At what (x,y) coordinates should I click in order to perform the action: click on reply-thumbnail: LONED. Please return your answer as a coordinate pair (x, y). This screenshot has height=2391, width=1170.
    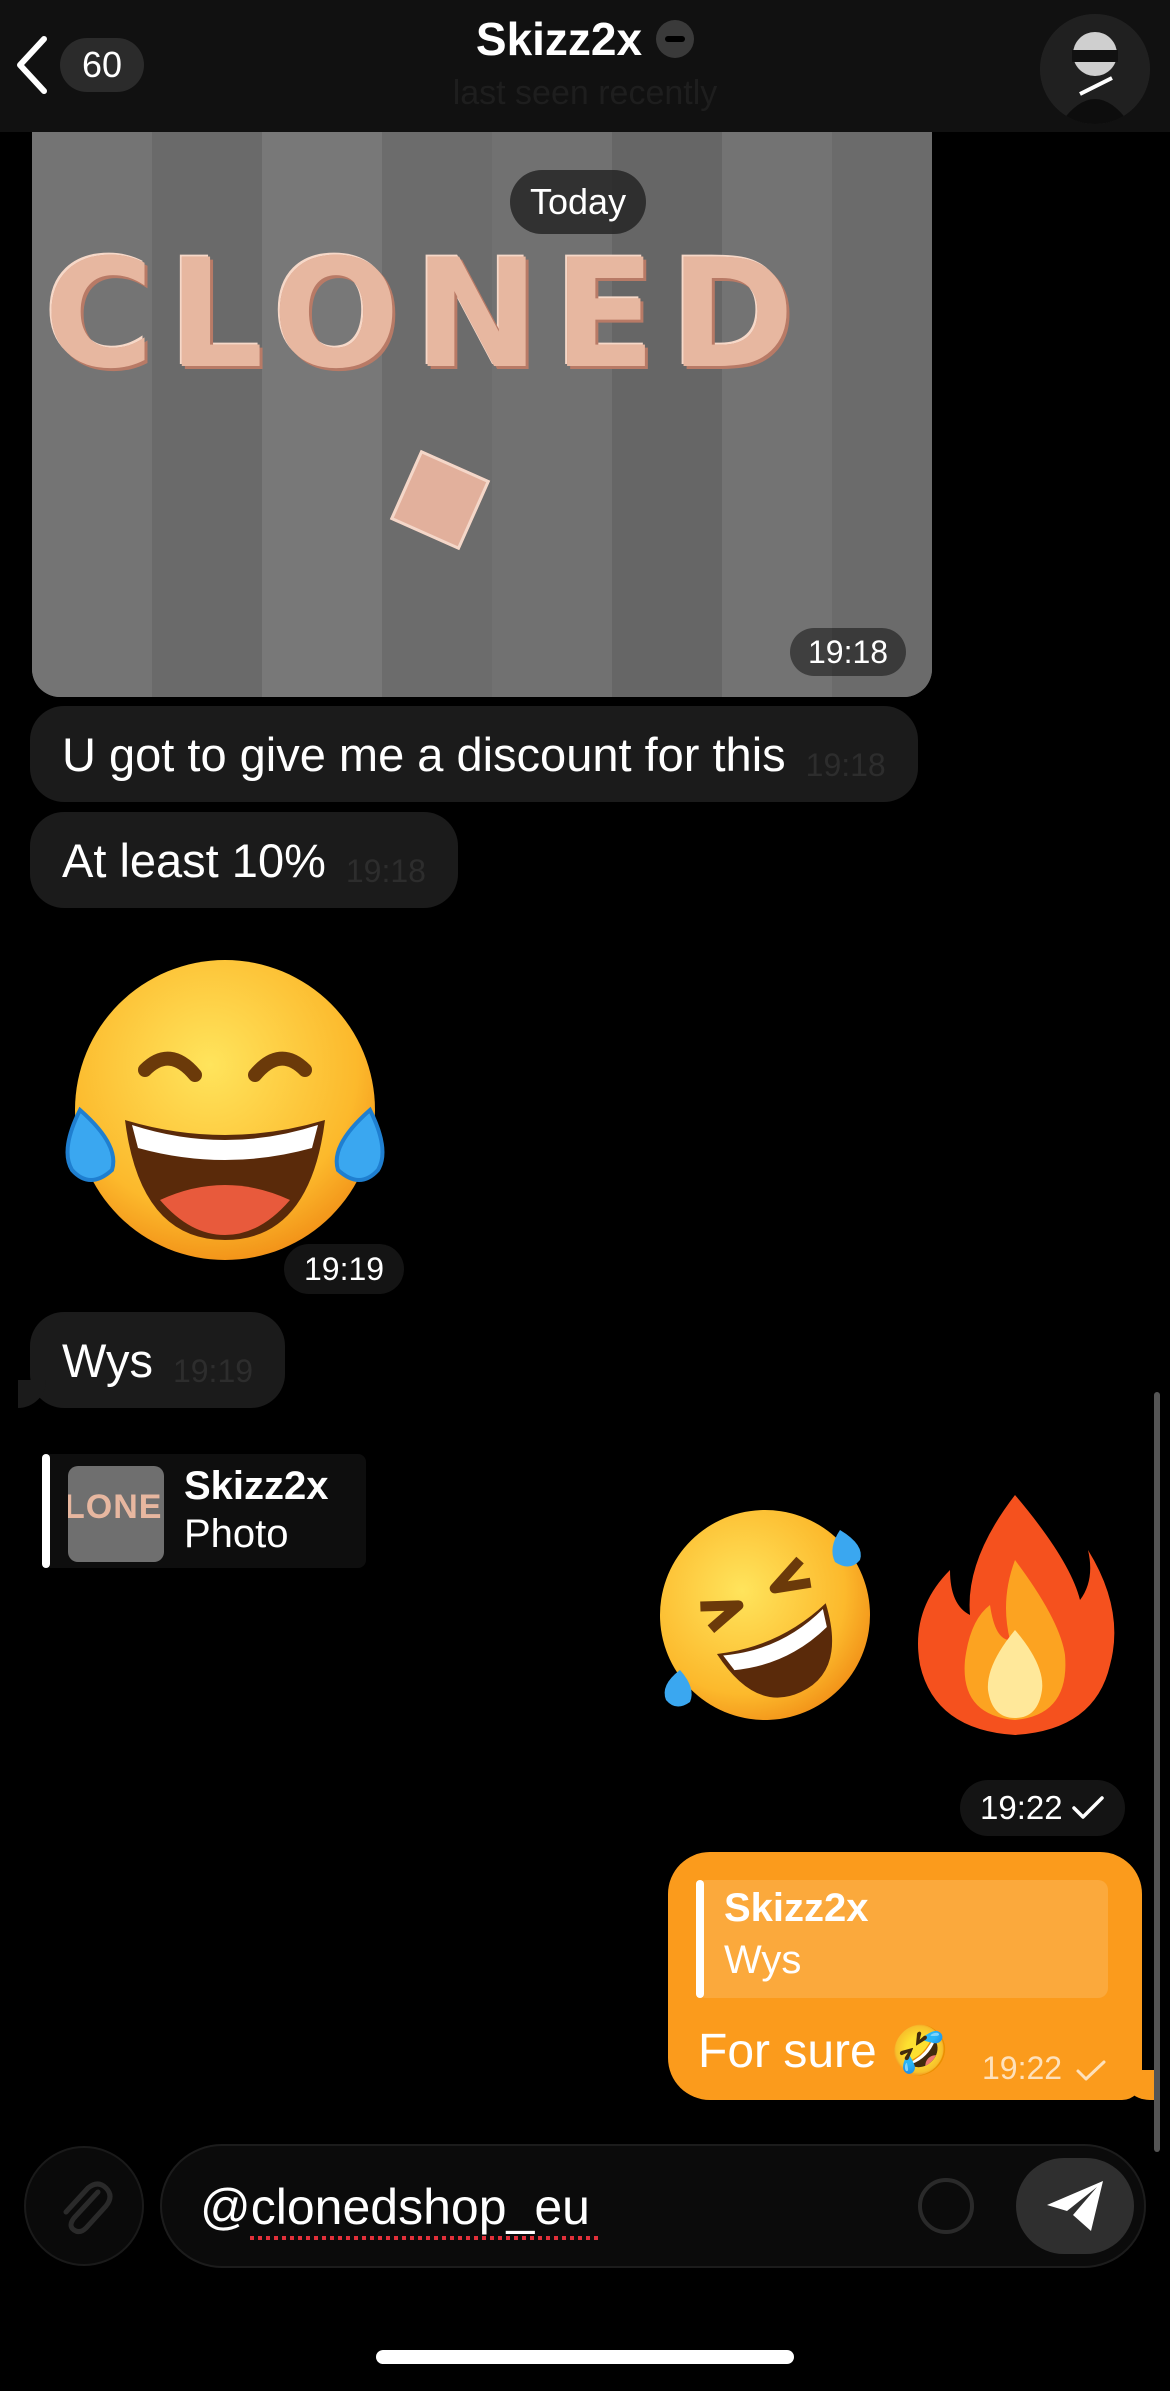
    Looking at the image, I should click on (116, 1514).